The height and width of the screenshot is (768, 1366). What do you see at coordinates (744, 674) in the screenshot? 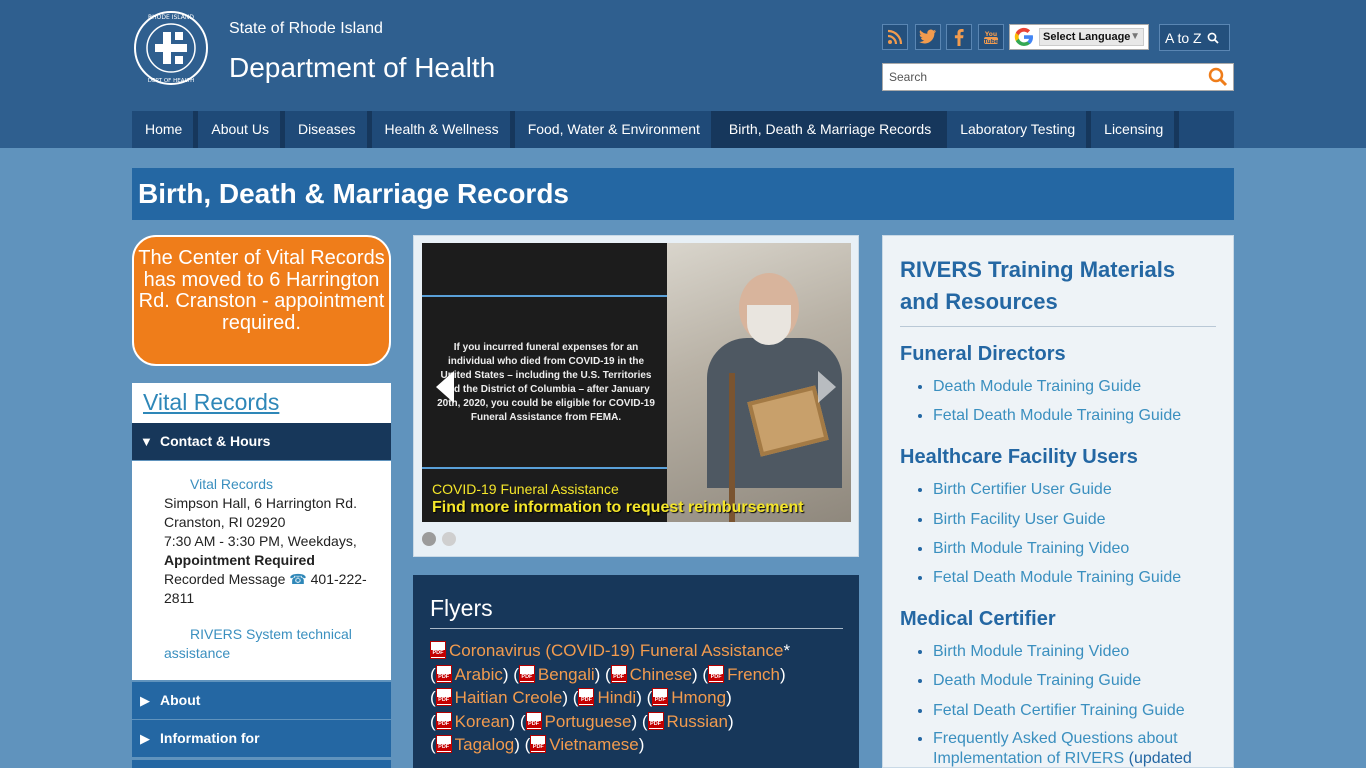
I see `flyer-french: French` at bounding box center [744, 674].